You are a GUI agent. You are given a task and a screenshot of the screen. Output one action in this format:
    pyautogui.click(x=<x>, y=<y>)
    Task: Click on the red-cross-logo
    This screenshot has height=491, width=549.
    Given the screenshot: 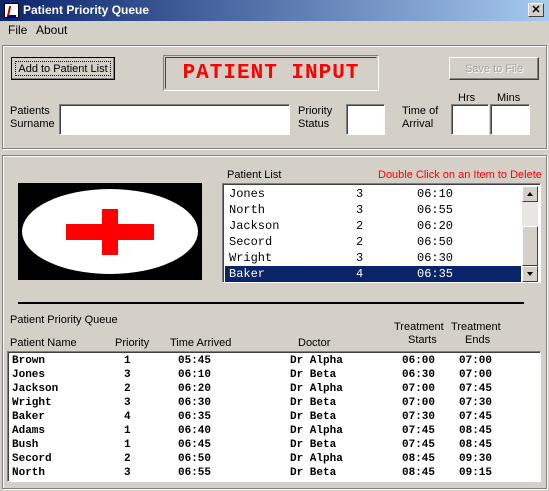 What is the action you would take?
    pyautogui.click(x=110, y=231)
    